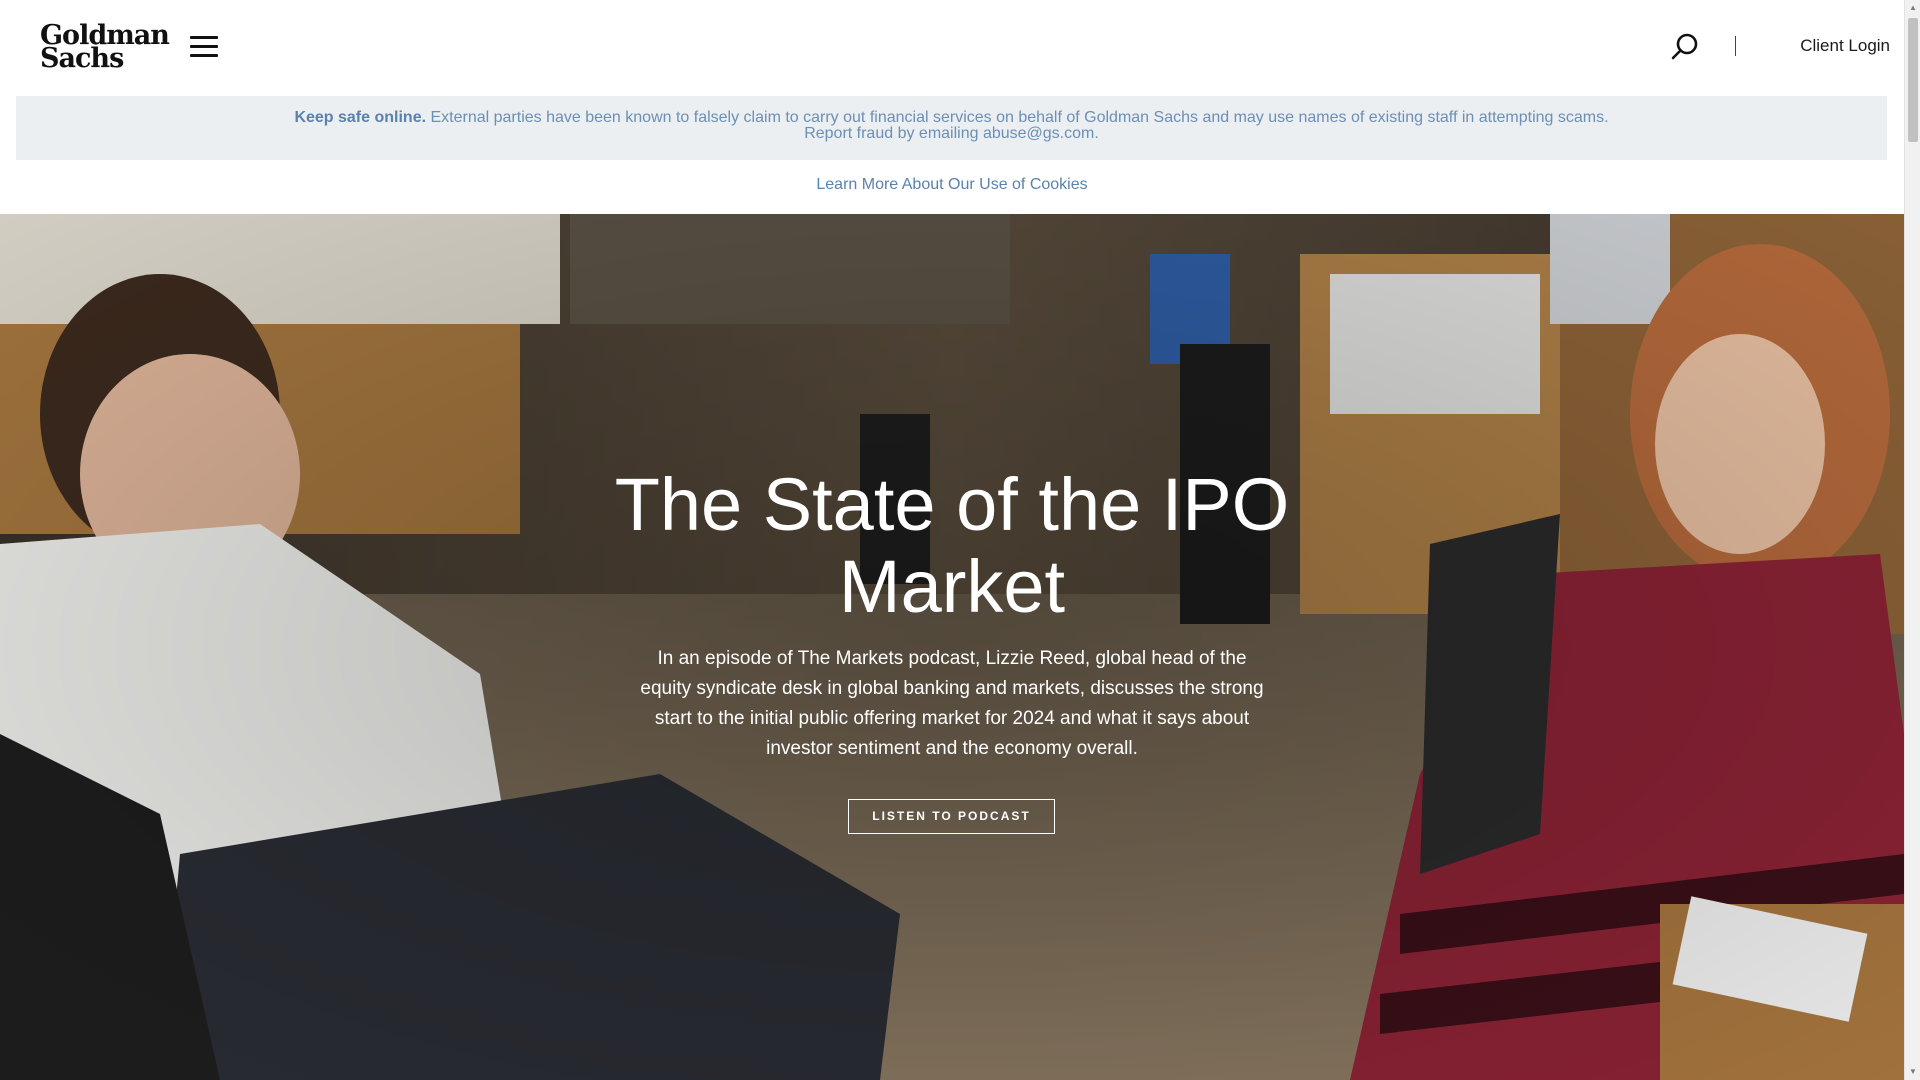  What do you see at coordinates (1912, 540) in the screenshot?
I see `page-scrollbar: ▲ ▼` at bounding box center [1912, 540].